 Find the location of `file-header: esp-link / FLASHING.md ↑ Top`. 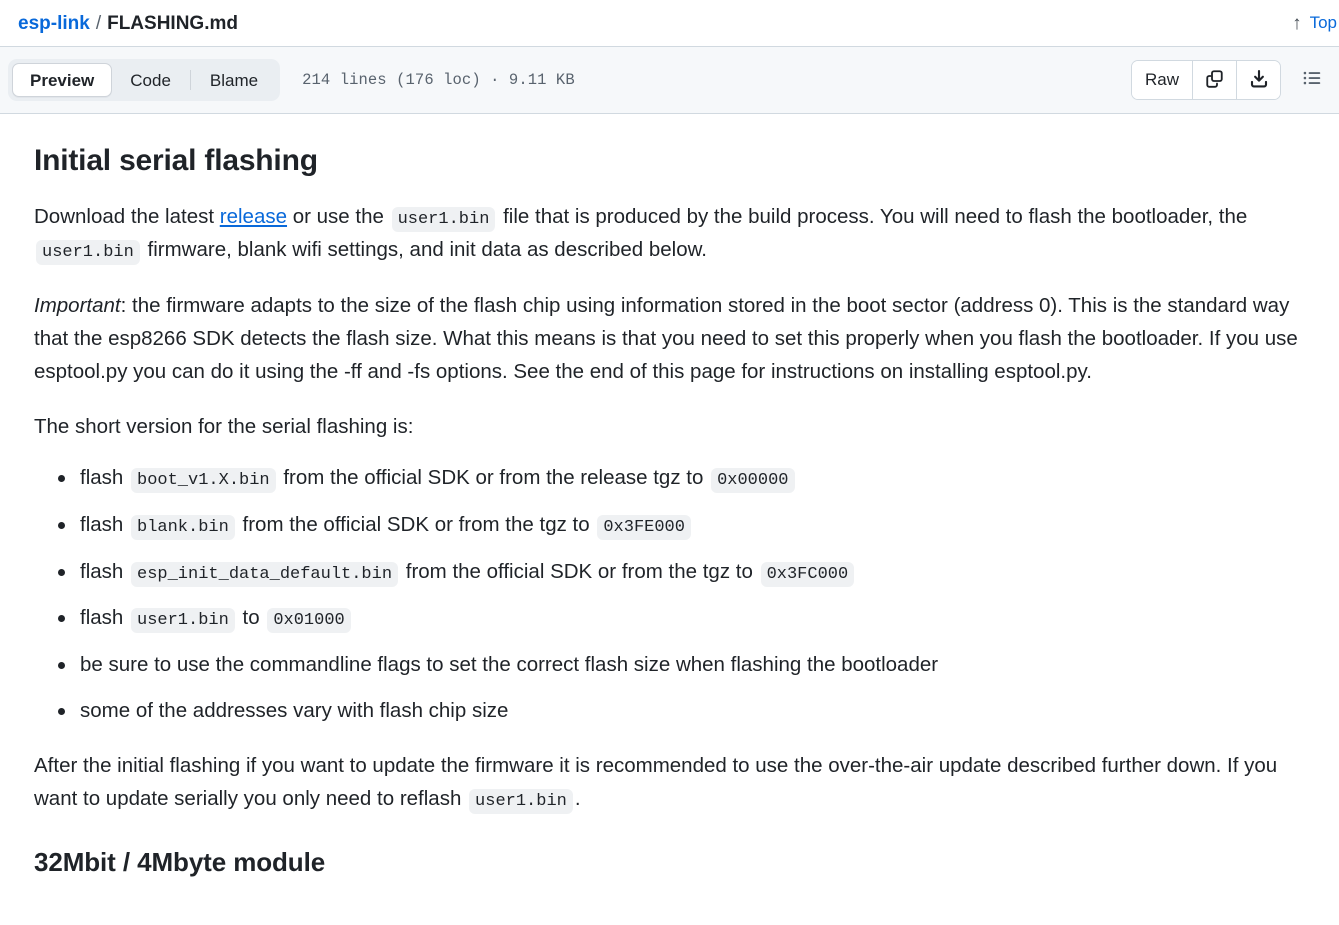

file-header: esp-link / FLASHING.md ↑ Top is located at coordinates (669, 23).